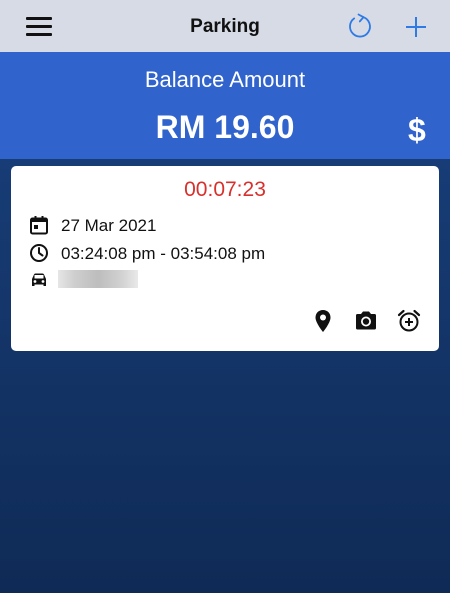  I want to click on vehicle-plate-redacted, so click(98, 279).